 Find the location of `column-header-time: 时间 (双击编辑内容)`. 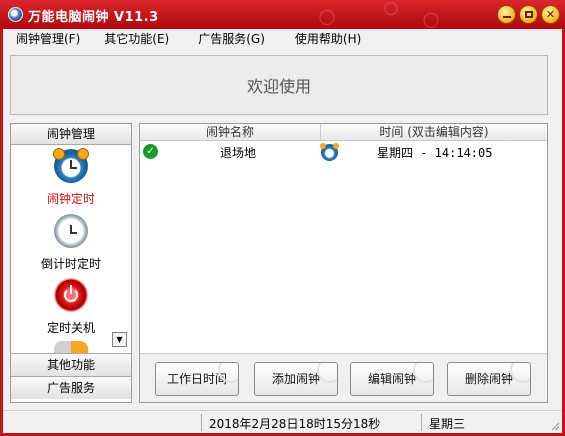

column-header-time: 时间 (双击编辑内容) is located at coordinates (434, 132).